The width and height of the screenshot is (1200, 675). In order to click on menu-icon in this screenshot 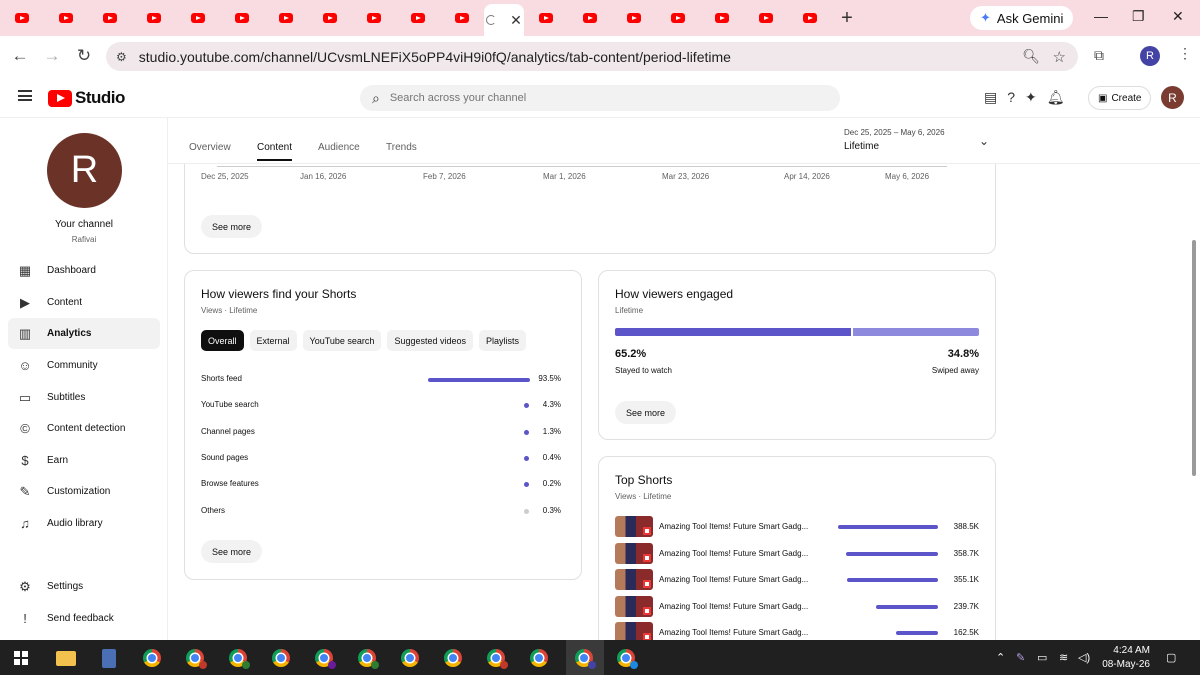, I will do `click(25, 95)`.